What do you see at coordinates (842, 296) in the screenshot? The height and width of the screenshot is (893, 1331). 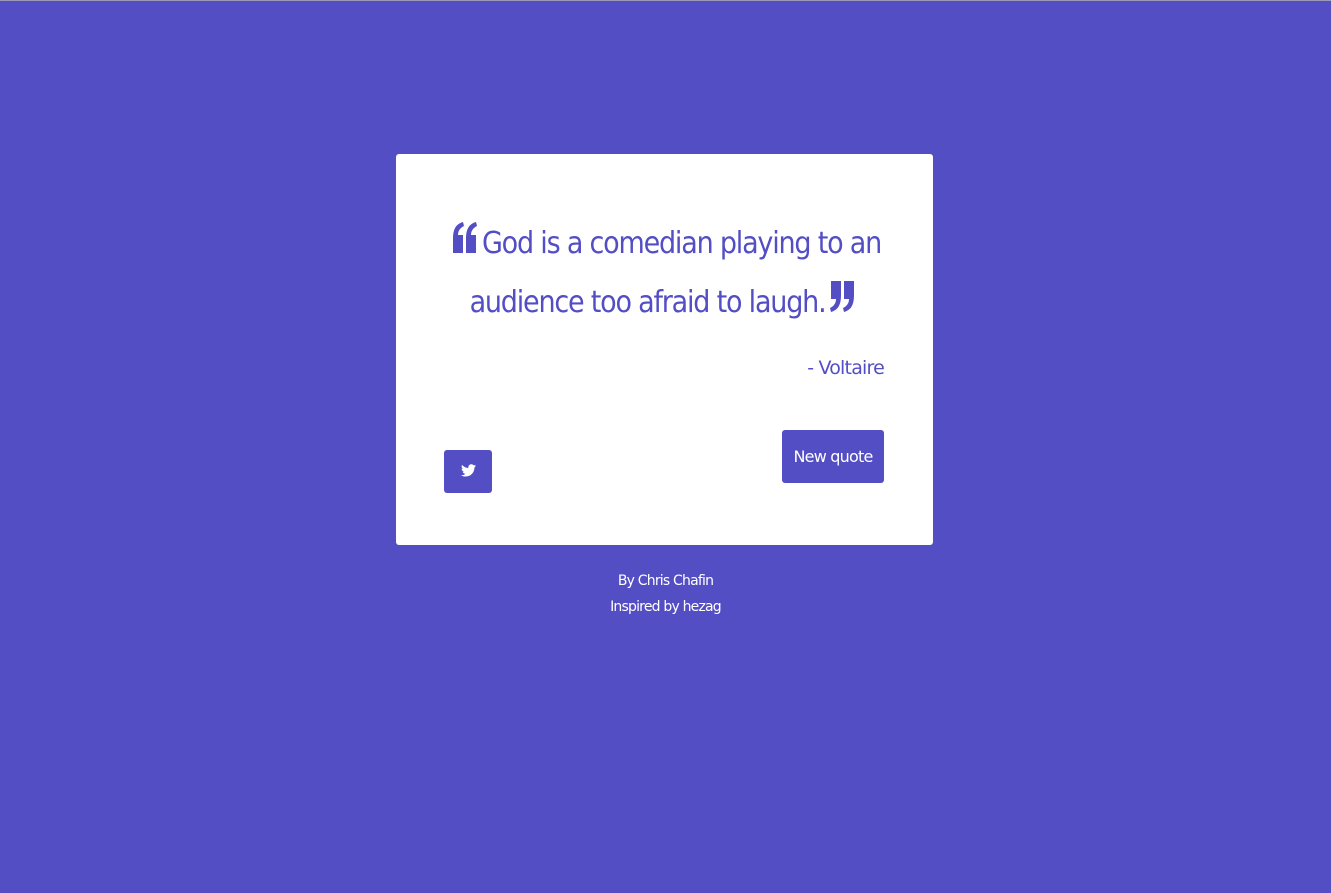 I see `quote-right-icon` at bounding box center [842, 296].